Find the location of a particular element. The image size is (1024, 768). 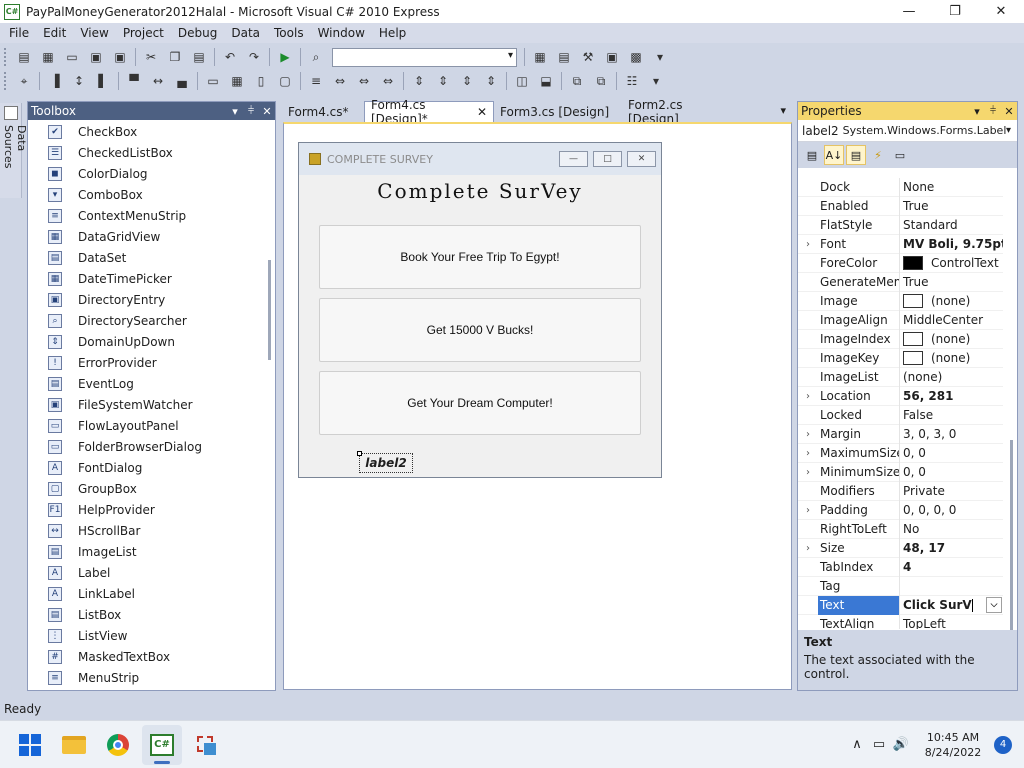

toolbox-scrollbar is located at coordinates (269, 310).